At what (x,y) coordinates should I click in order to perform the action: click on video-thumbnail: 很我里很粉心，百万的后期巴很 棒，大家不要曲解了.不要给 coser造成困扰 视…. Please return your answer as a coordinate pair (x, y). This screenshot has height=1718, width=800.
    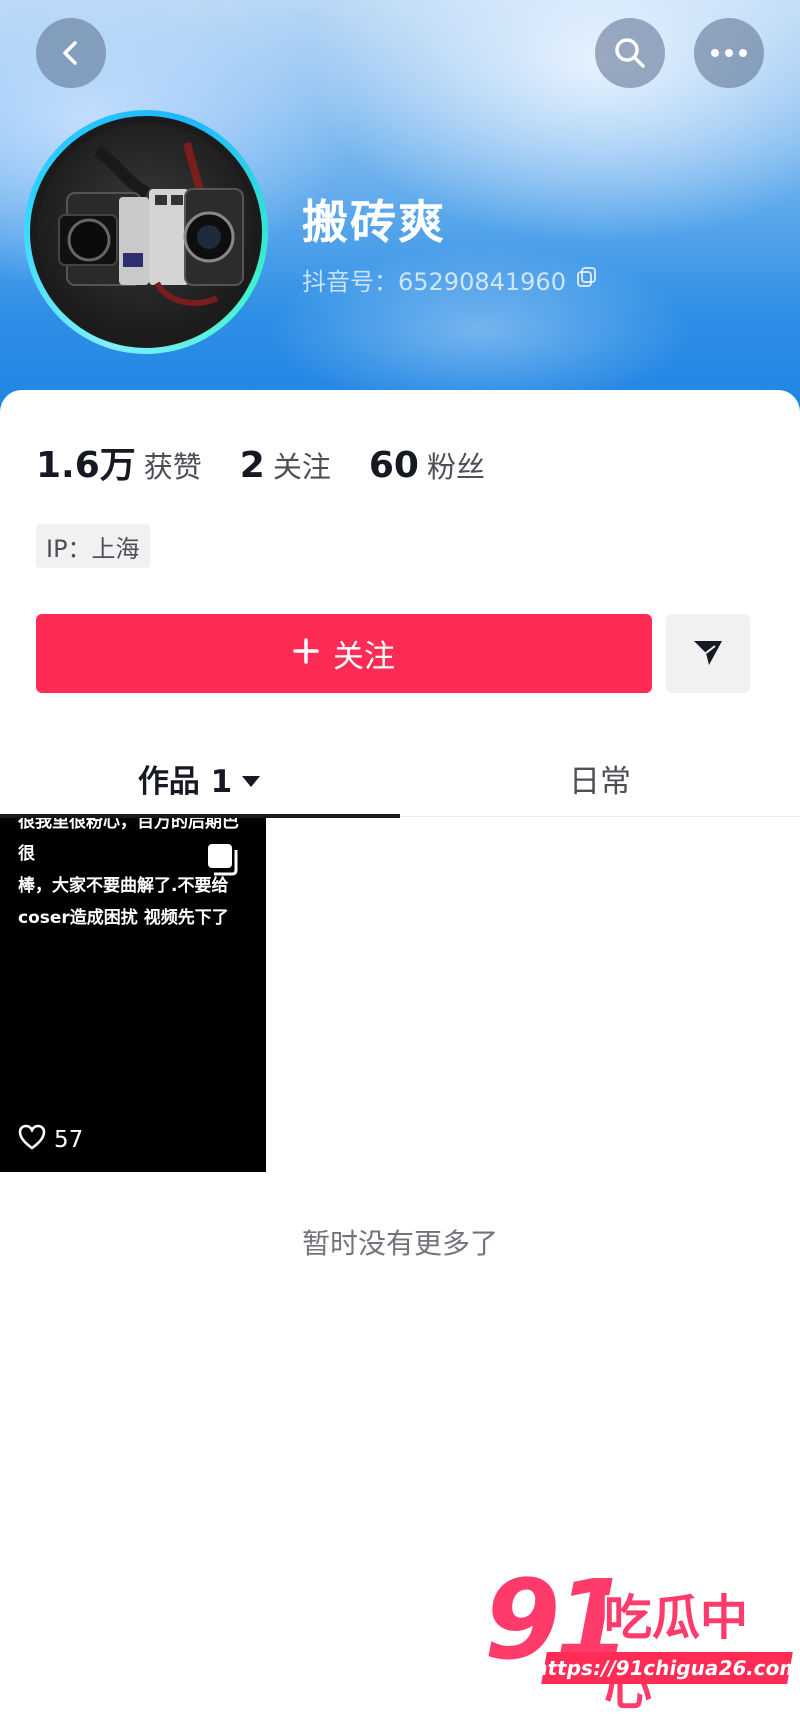
    Looking at the image, I should click on (133, 995).